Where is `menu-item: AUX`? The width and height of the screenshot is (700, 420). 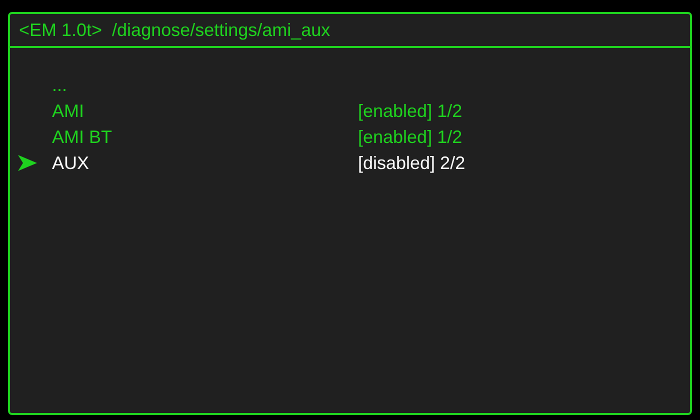
menu-item: AUX is located at coordinates (205, 163).